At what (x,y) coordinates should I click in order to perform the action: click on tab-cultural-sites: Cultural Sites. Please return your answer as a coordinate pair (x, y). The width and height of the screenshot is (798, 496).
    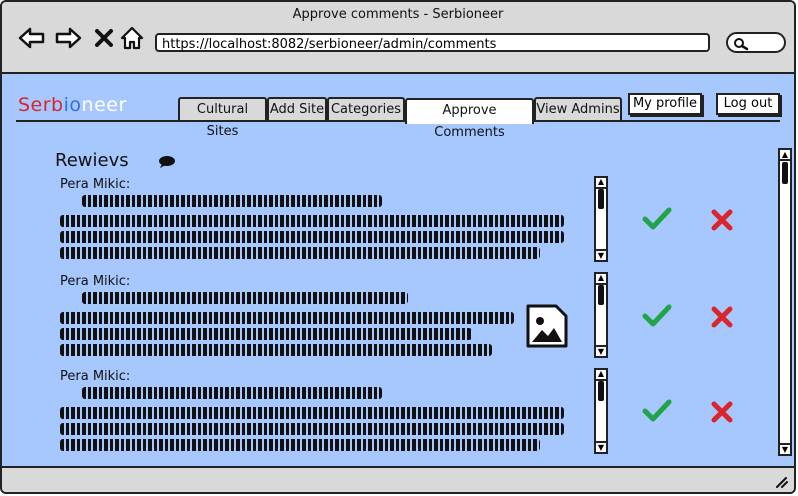
    Looking at the image, I should click on (222, 118).